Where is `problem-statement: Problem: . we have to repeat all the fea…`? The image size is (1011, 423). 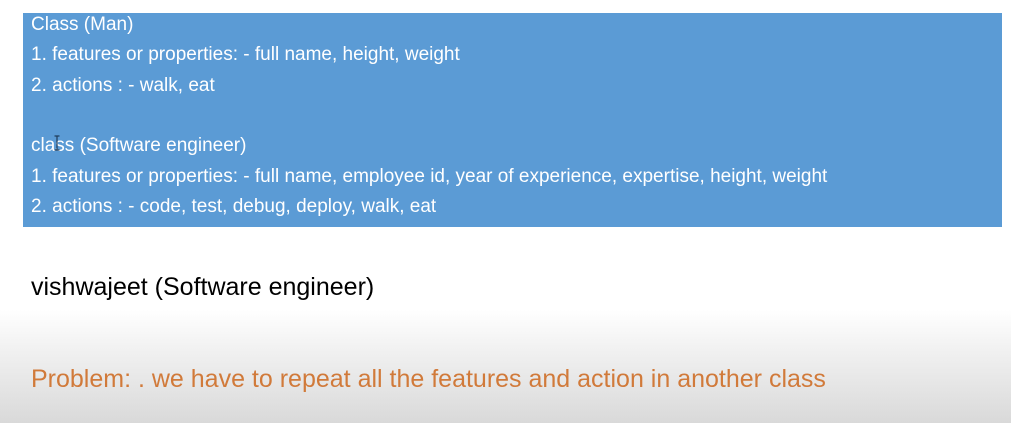 problem-statement: Problem: . we have to repeat all the fea… is located at coordinates (428, 379).